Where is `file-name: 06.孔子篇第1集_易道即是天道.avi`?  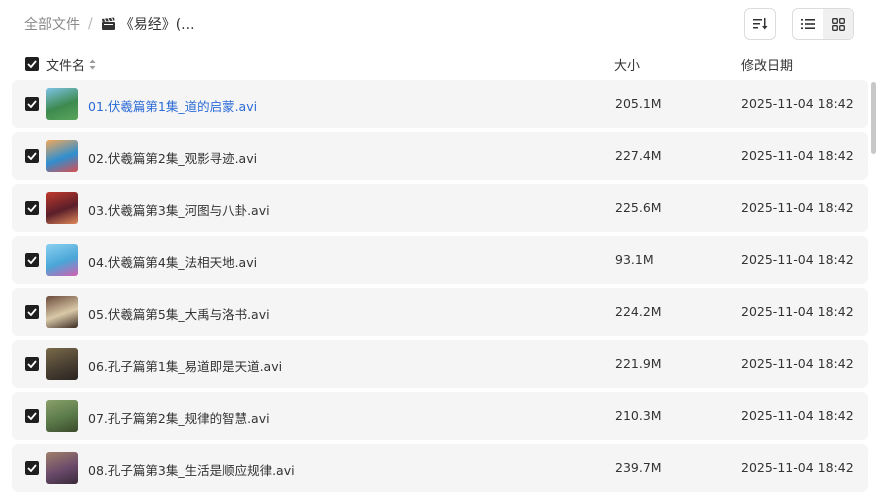 file-name: 06.孔子篇第1集_易道即是天道.avi is located at coordinates (185, 365).